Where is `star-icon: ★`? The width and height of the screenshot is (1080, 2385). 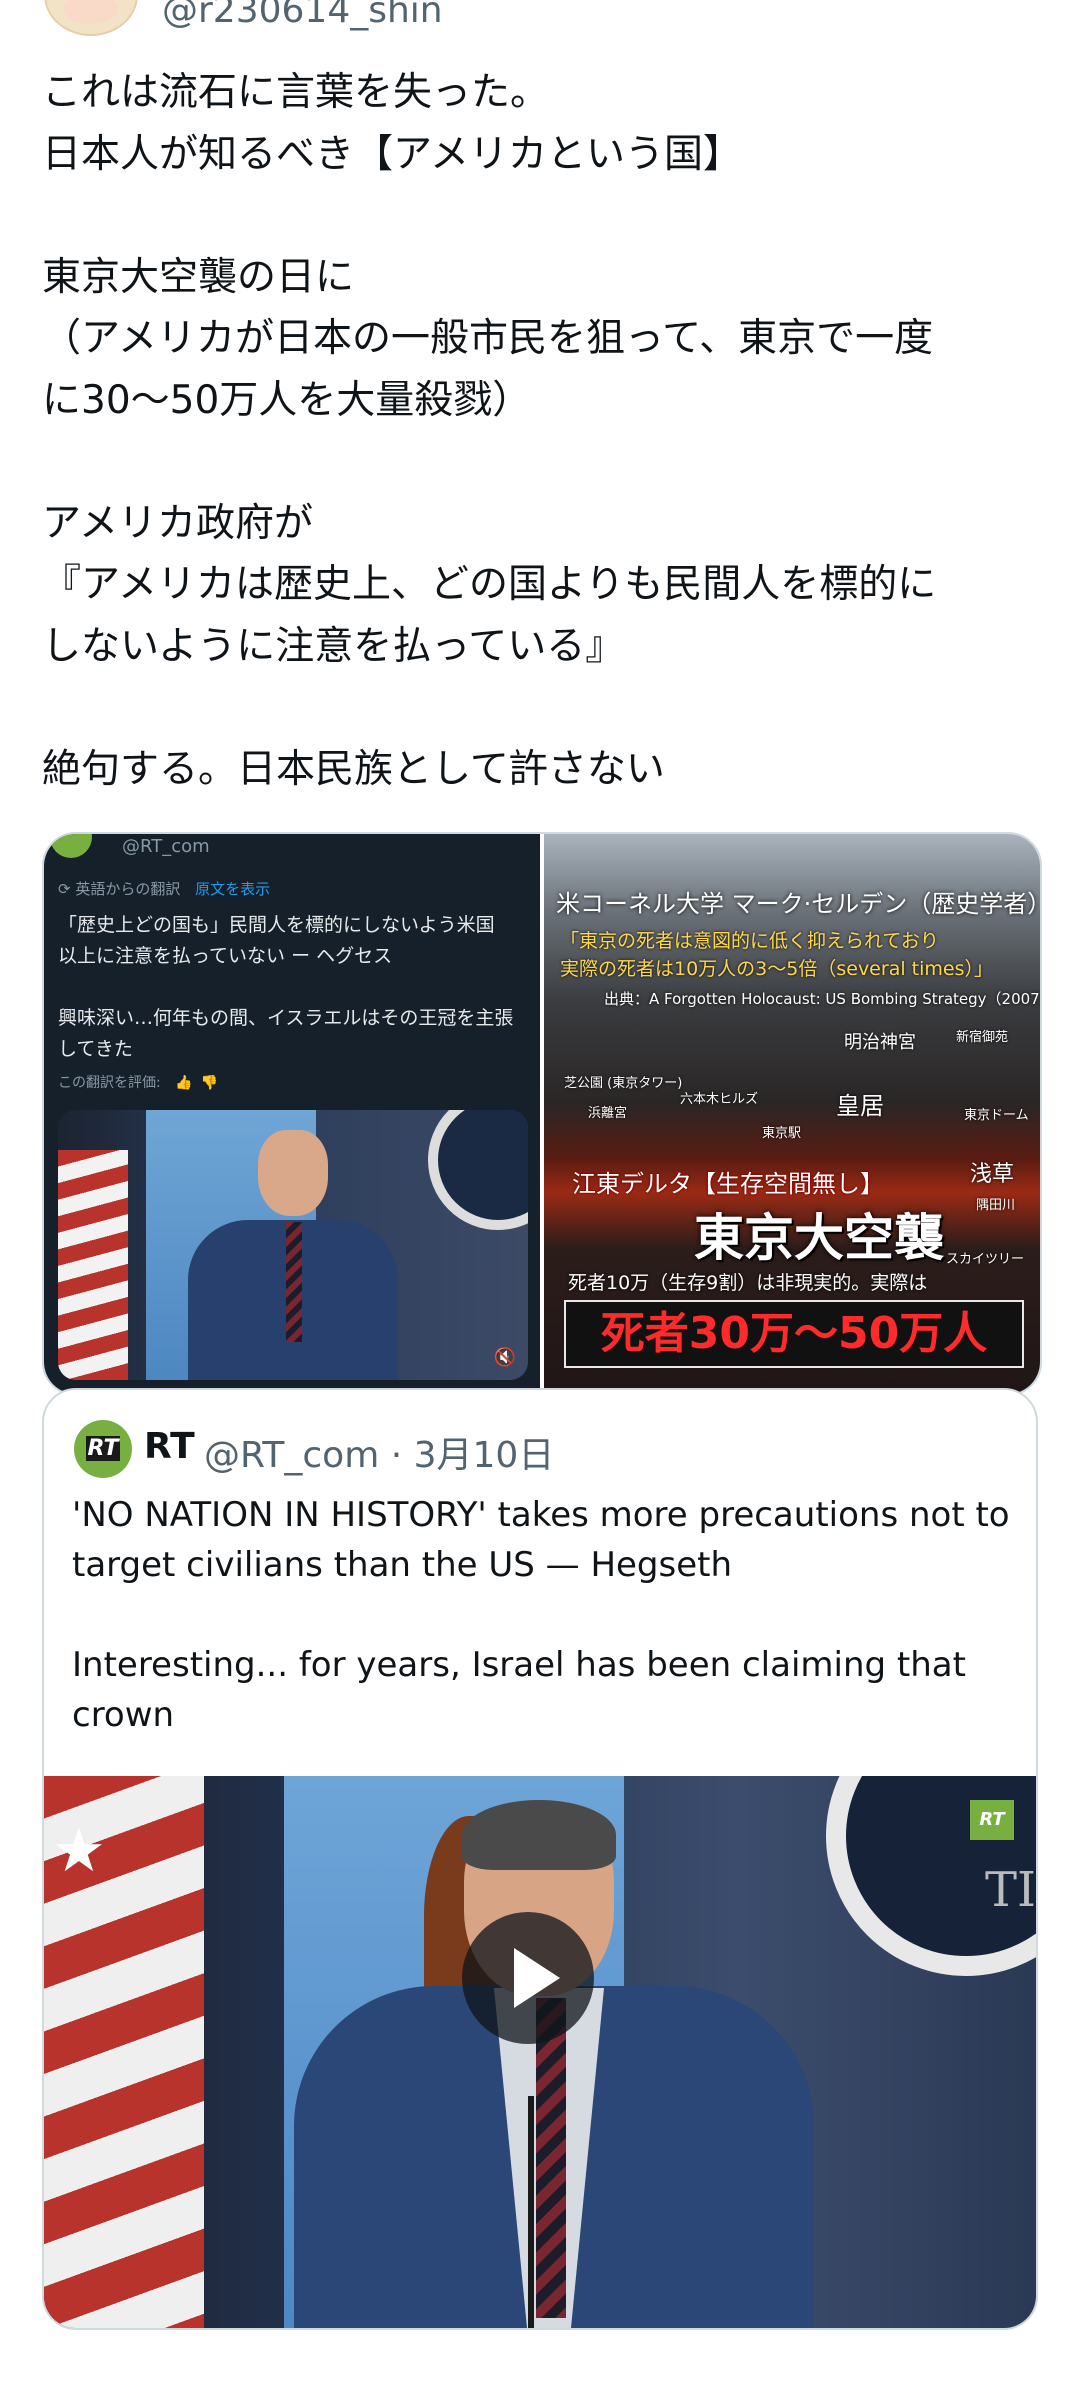 star-icon: ★ is located at coordinates (79, 1851).